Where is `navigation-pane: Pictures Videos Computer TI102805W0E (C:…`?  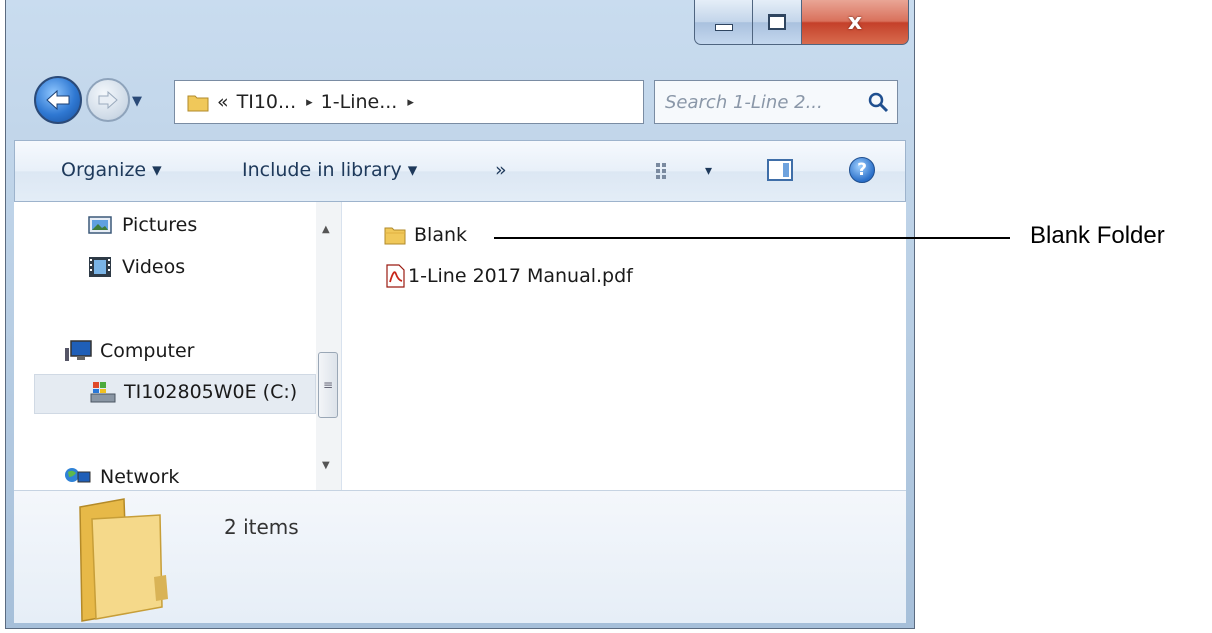 navigation-pane: Pictures Videos Computer TI102805W0E (C:… is located at coordinates (178, 346).